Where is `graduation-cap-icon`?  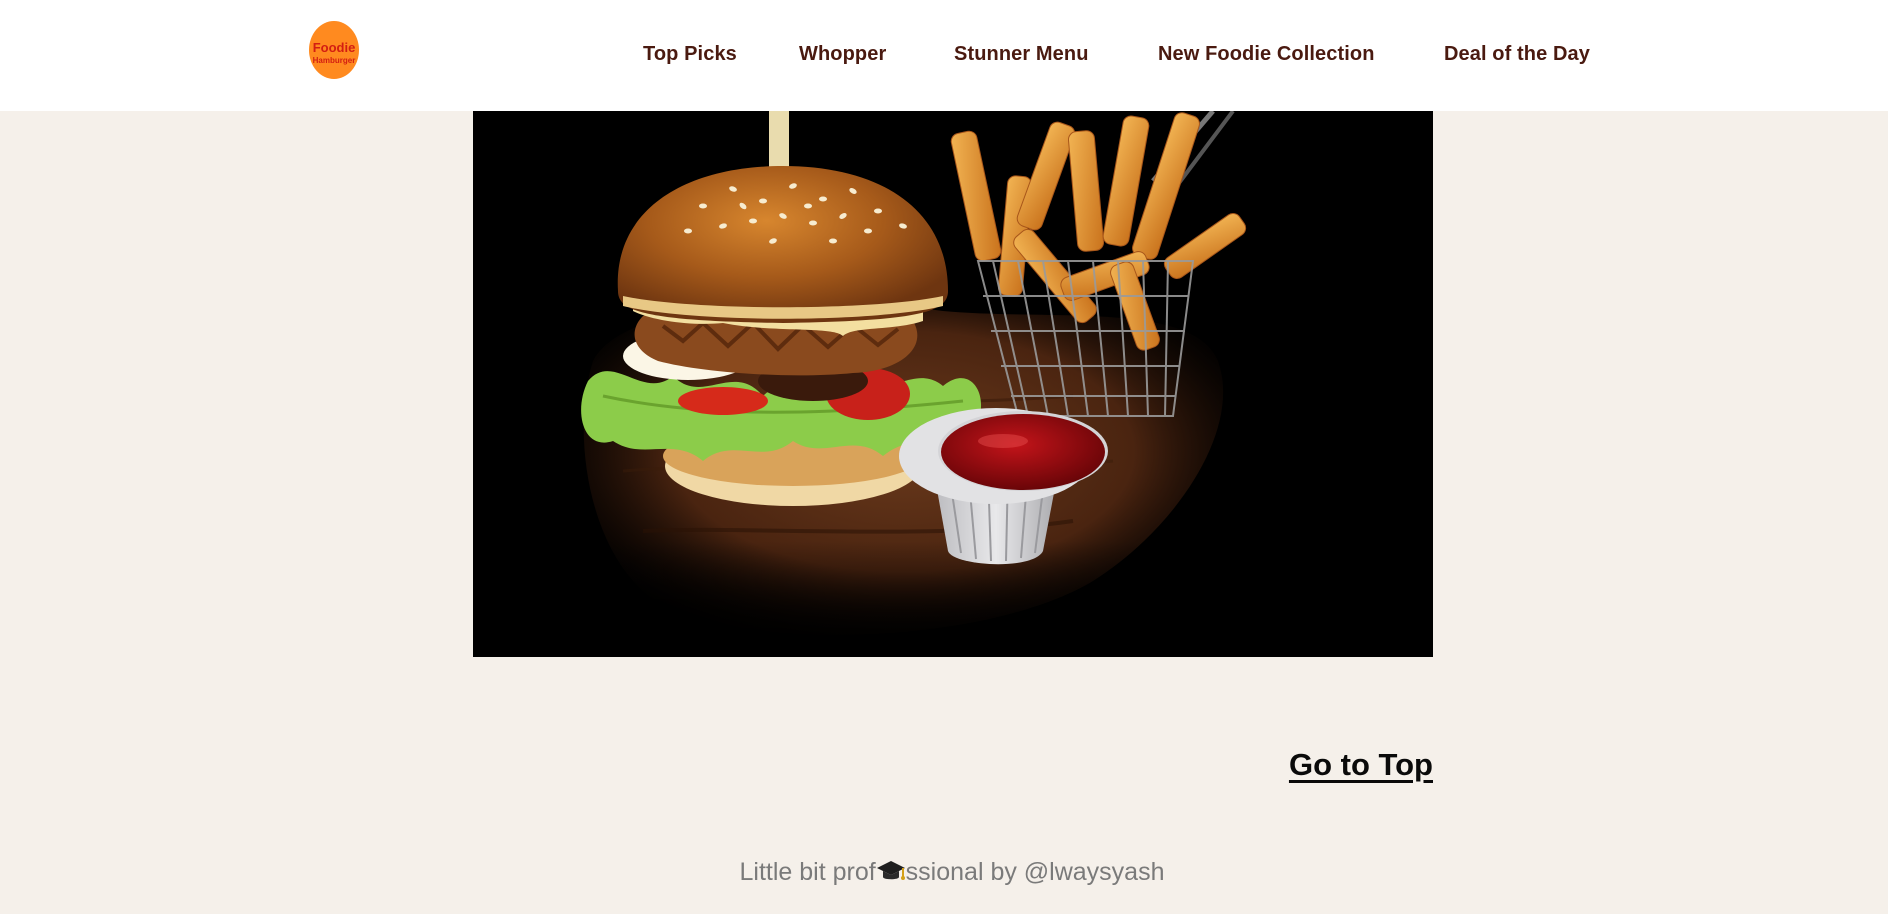
graduation-cap-icon is located at coordinates (891, 871).